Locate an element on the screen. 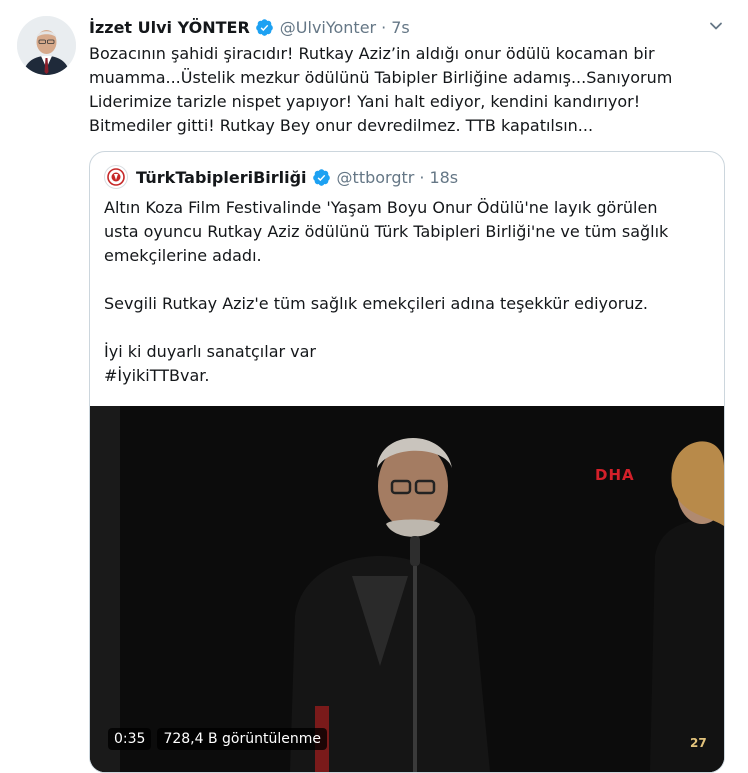 This screenshot has width=748, height=773. tweet-timestamp: 7s is located at coordinates (400, 27).